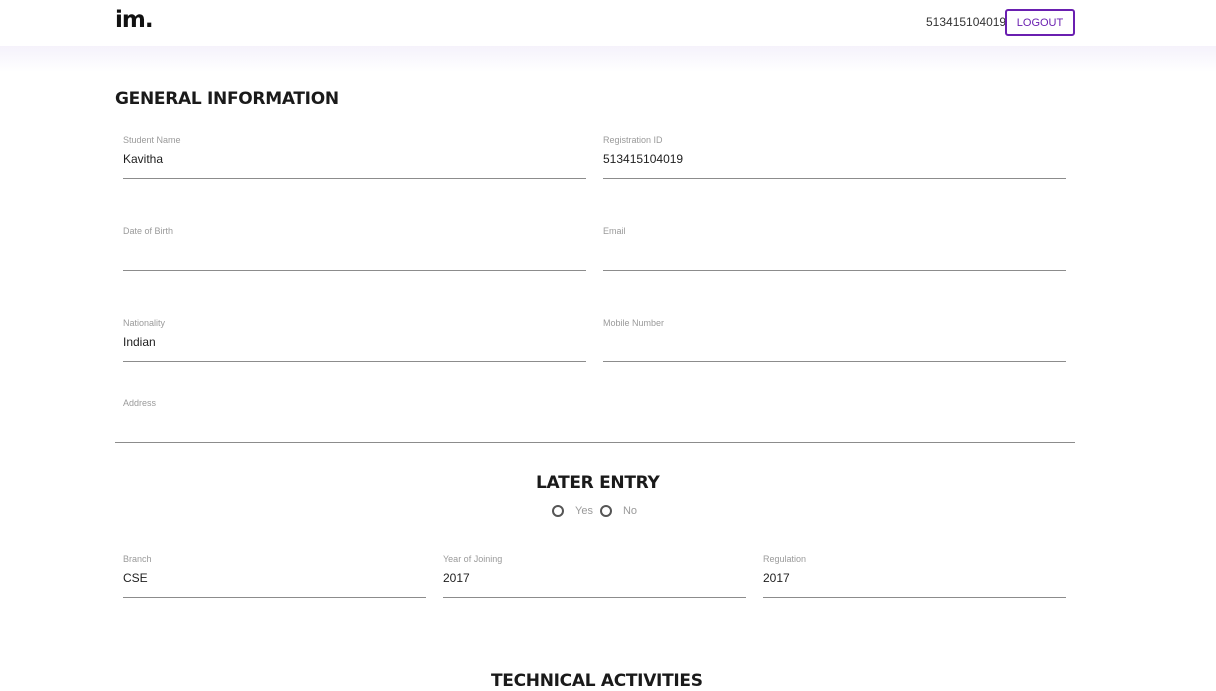 The width and height of the screenshot is (1216, 691). I want to click on regulation-field: Regulation 2017, so click(914, 576).